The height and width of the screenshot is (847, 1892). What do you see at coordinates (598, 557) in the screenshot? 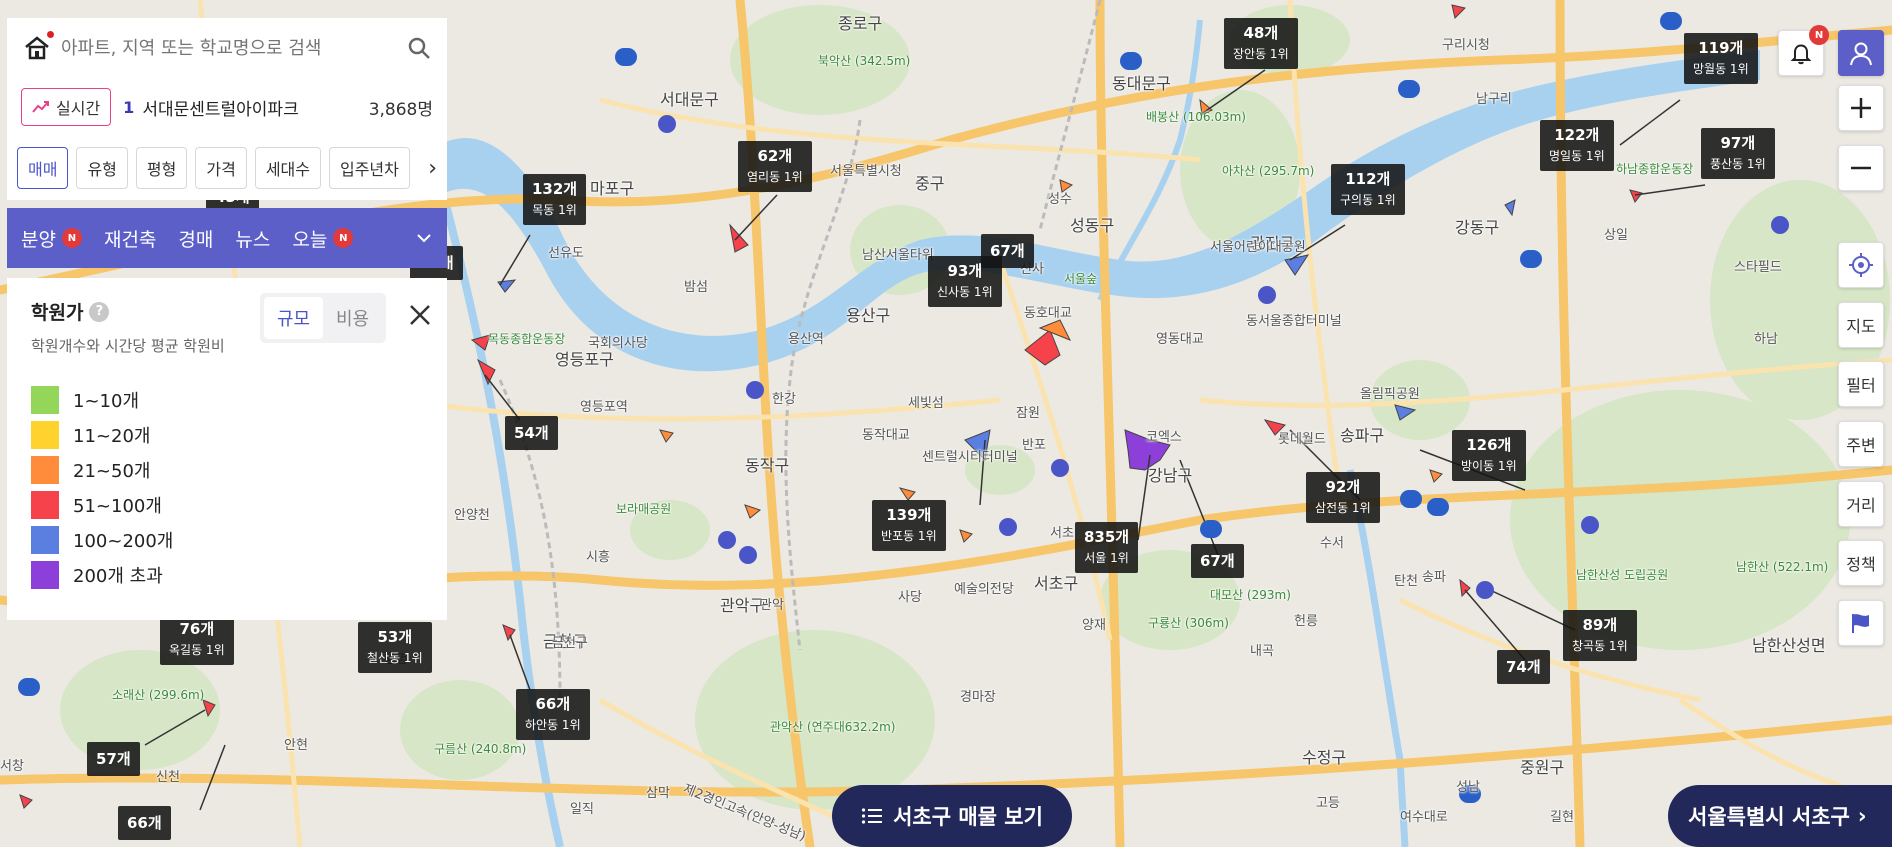
I see `map-label-siheung: 시흥` at bounding box center [598, 557].